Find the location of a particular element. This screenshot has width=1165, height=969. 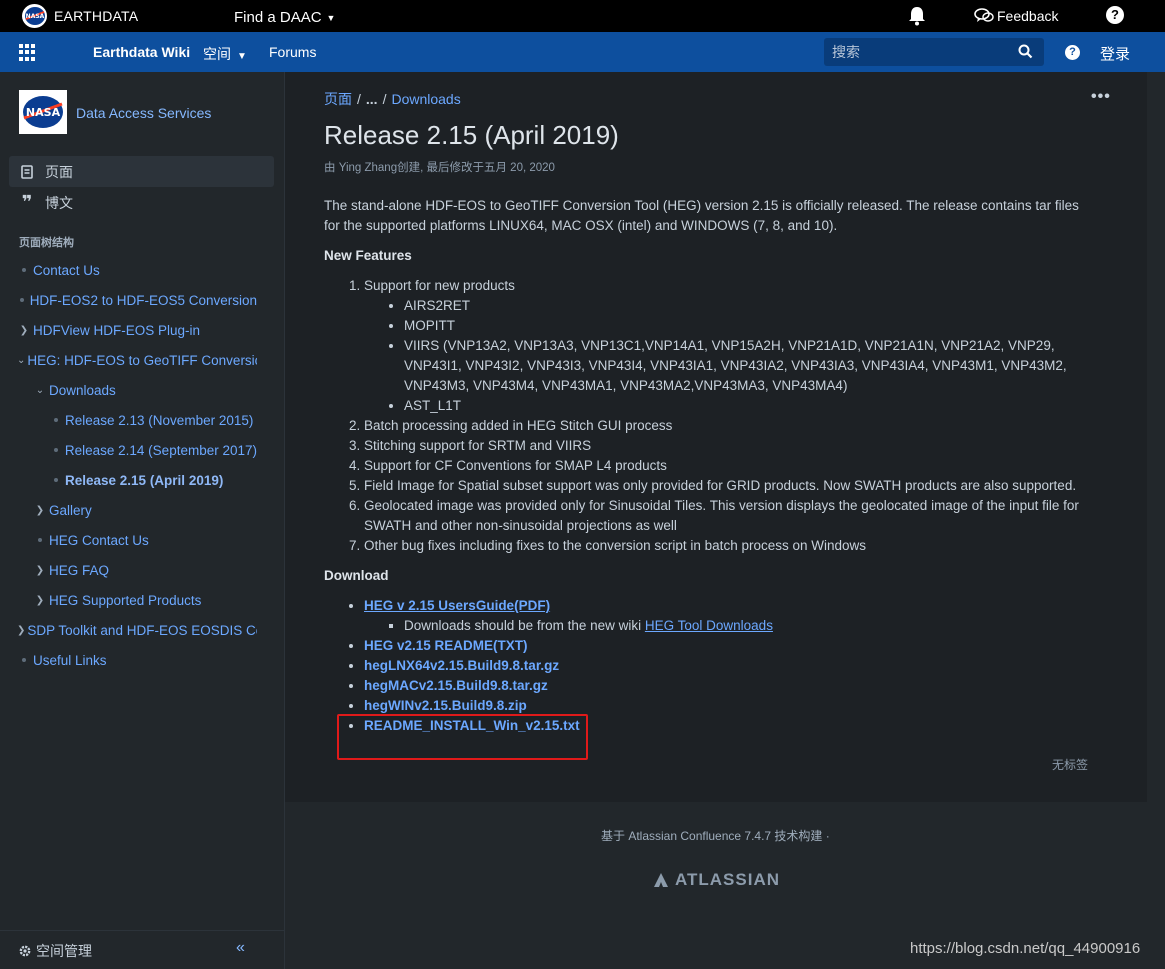

csdn-watermark: https://blog.csdn.net/qq_44900916 is located at coordinates (1025, 948).